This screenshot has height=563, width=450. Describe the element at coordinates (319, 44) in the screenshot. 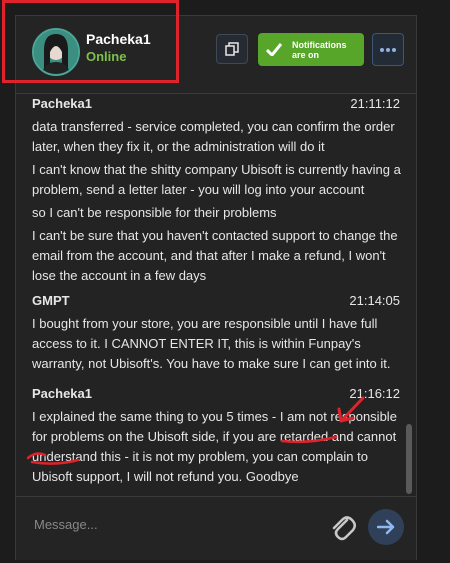

I see `notifications-label-line1: Notifications` at that location.